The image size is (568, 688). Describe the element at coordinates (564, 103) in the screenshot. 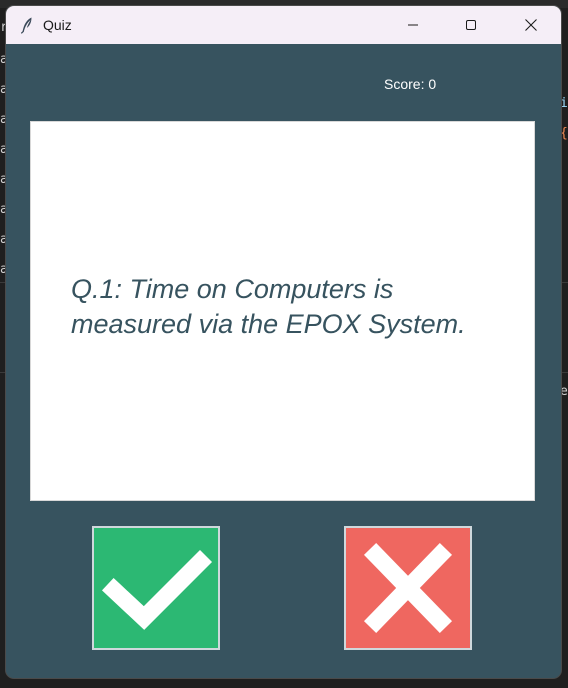

I see `background-code-char: i` at that location.